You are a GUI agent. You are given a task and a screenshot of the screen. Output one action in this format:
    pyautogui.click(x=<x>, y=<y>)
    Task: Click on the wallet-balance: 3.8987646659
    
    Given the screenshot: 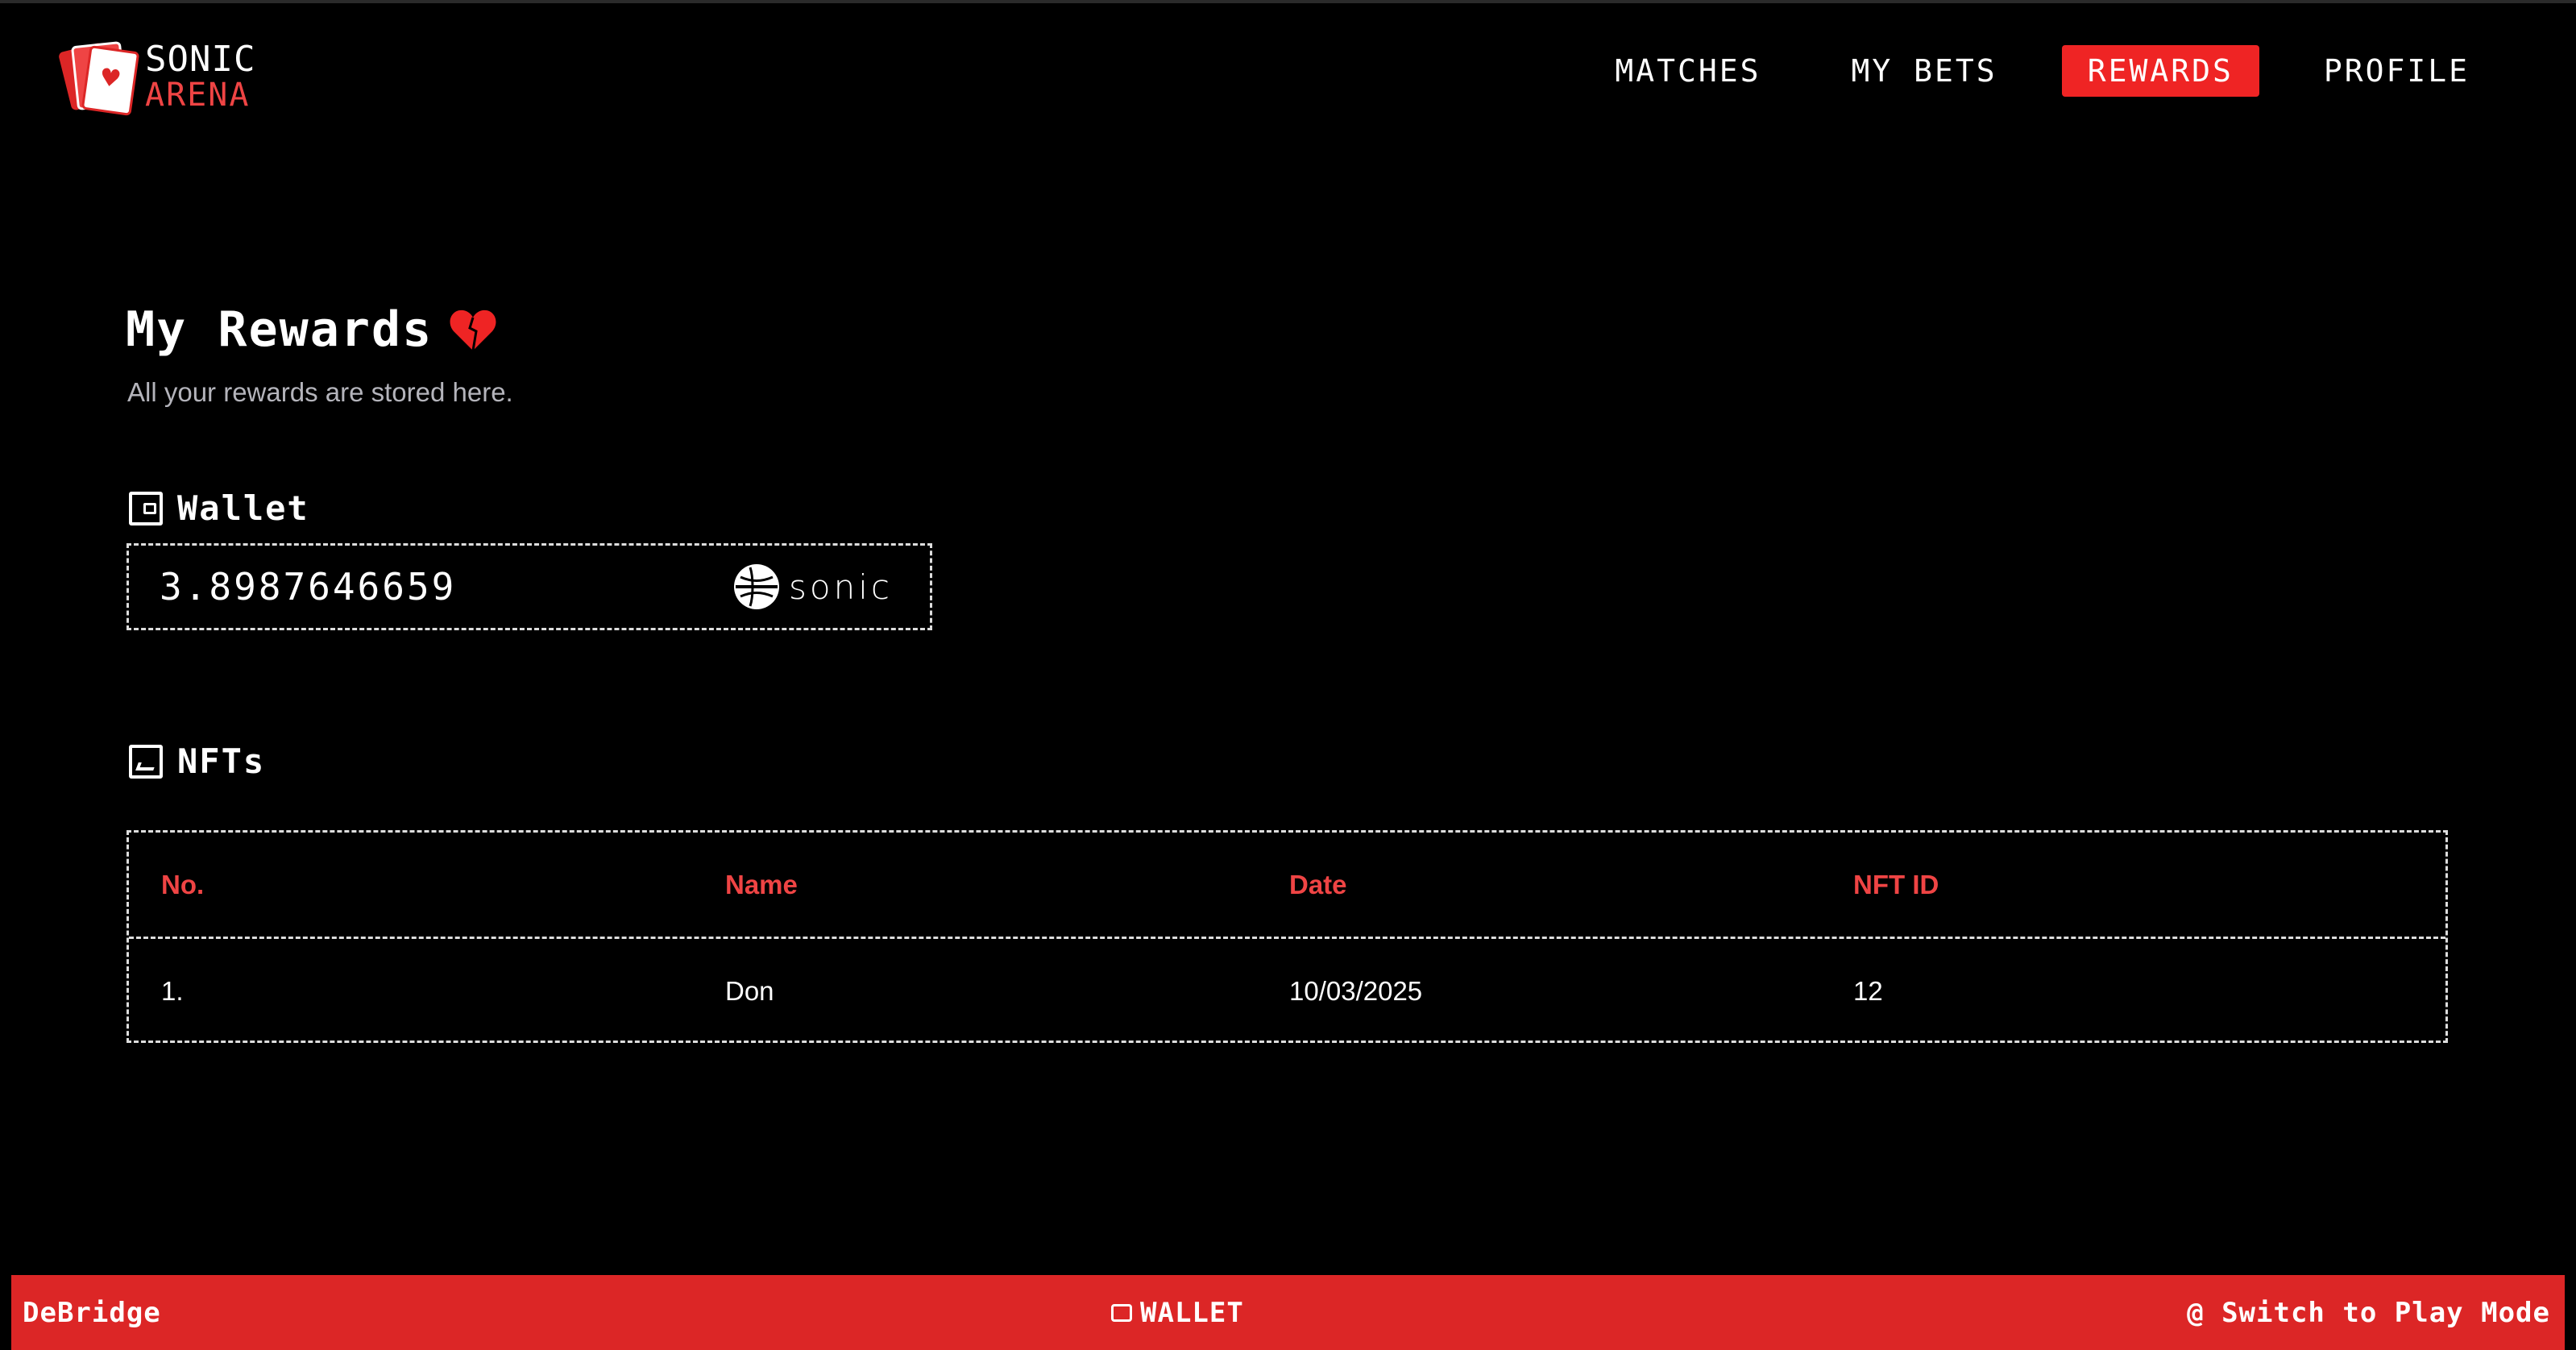 What is the action you would take?
    pyautogui.click(x=308, y=587)
    